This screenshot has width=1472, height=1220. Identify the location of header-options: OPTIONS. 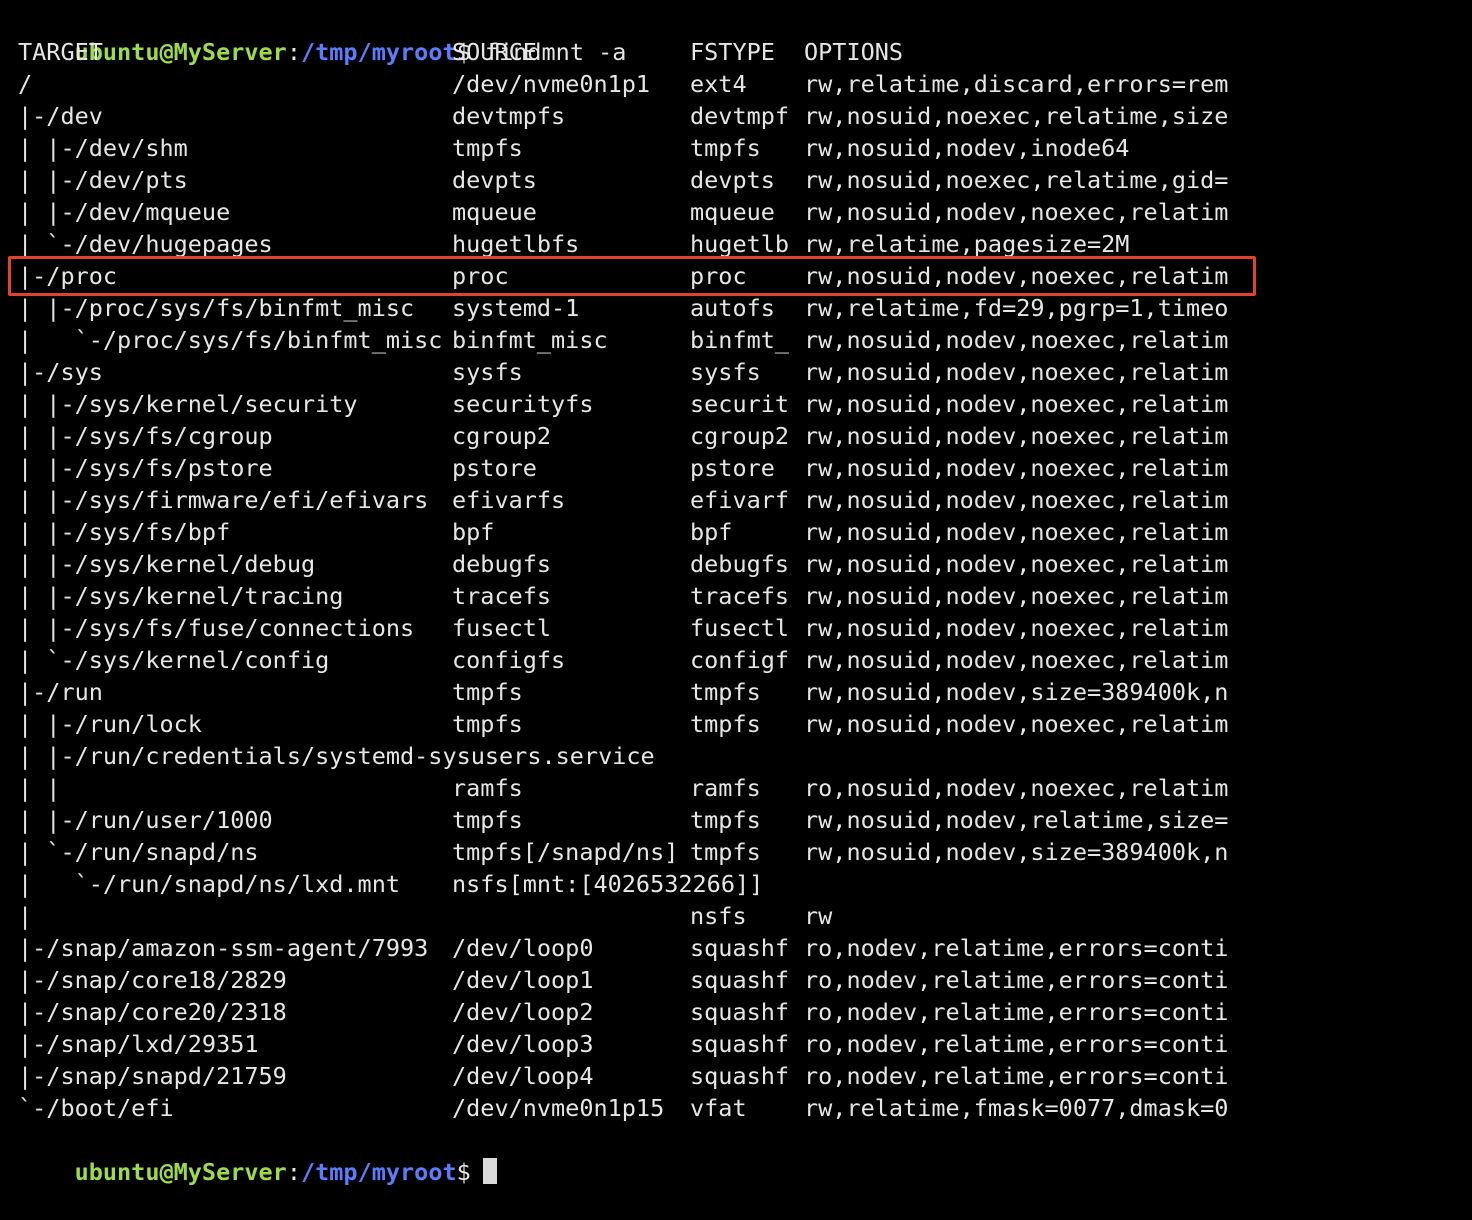
(854, 52).